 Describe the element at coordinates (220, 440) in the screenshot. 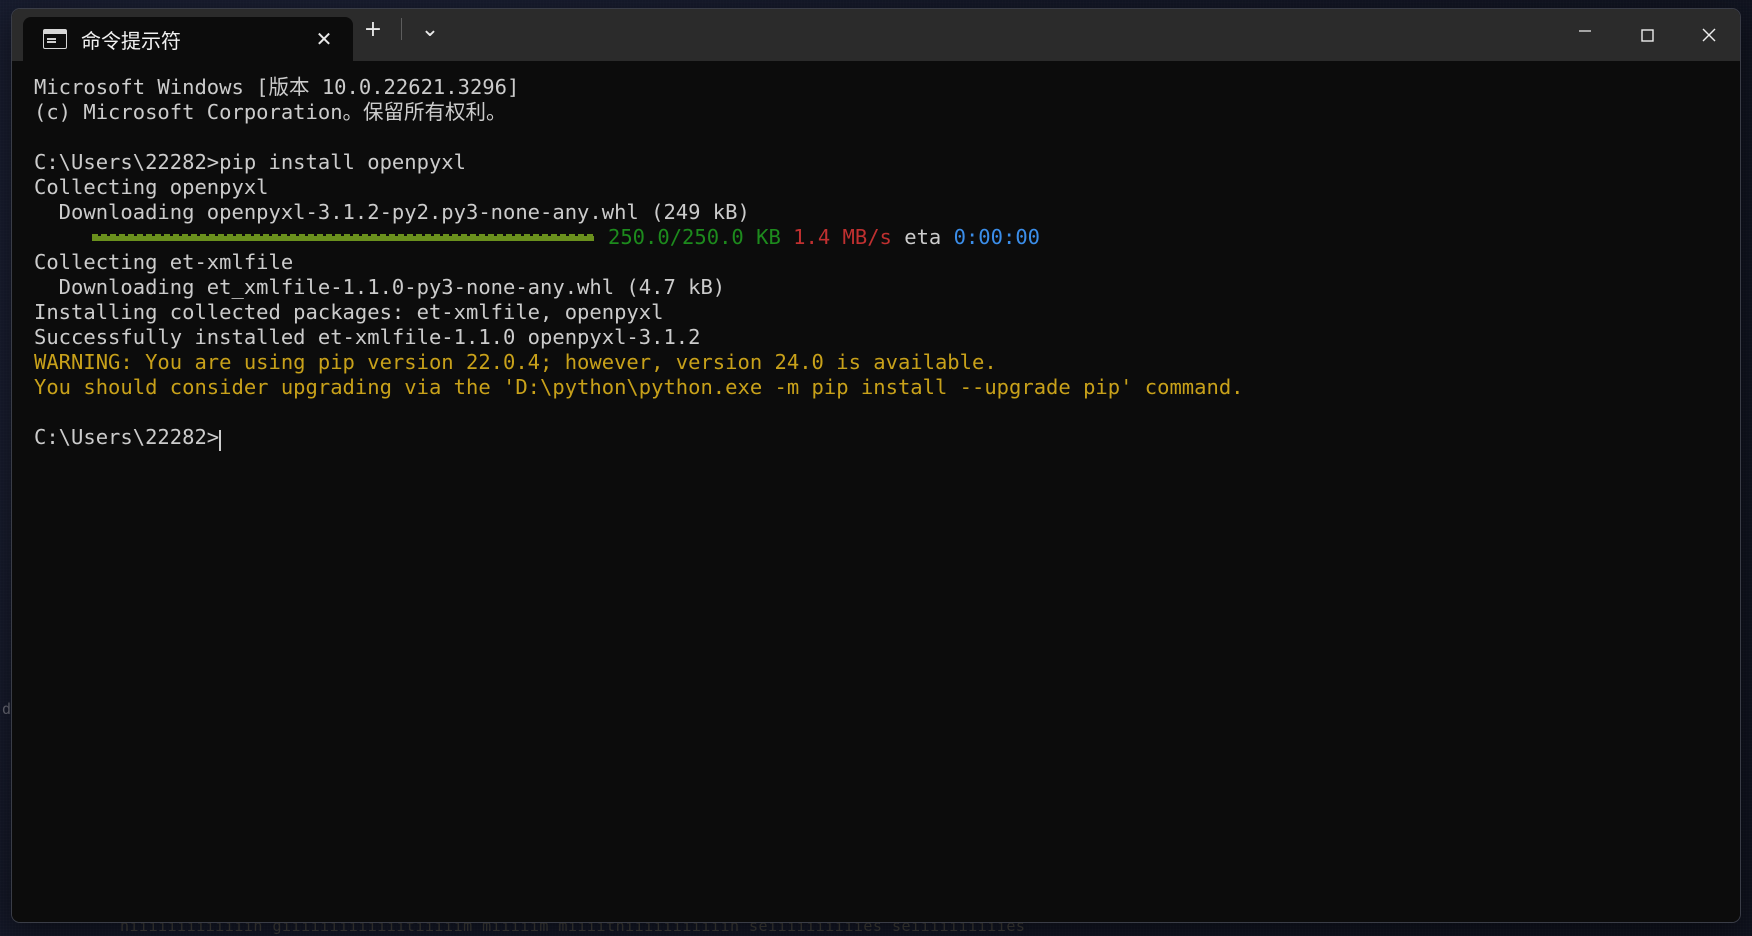

I see `terminal-cursor` at that location.